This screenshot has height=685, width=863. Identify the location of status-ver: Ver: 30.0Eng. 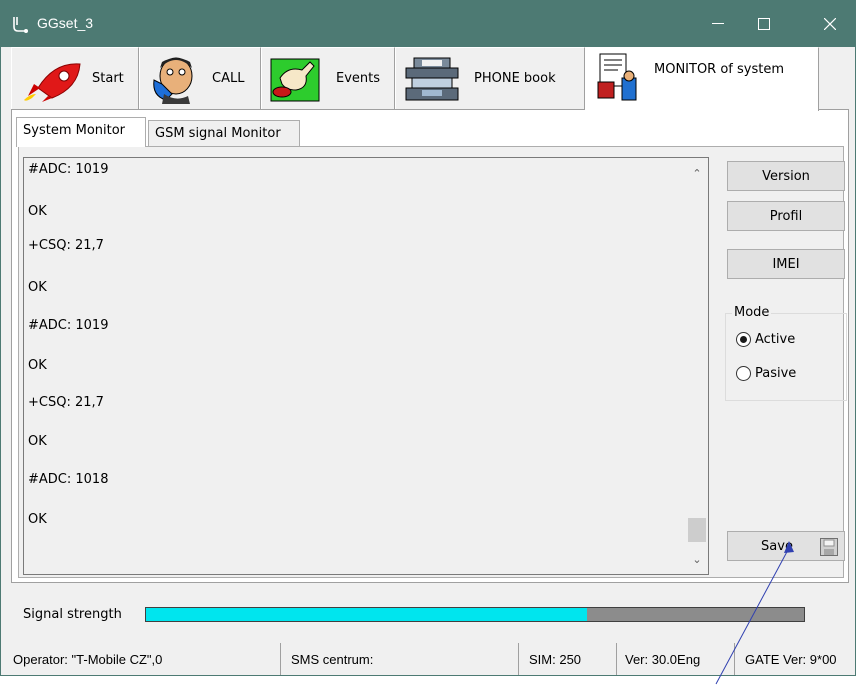
(680, 659).